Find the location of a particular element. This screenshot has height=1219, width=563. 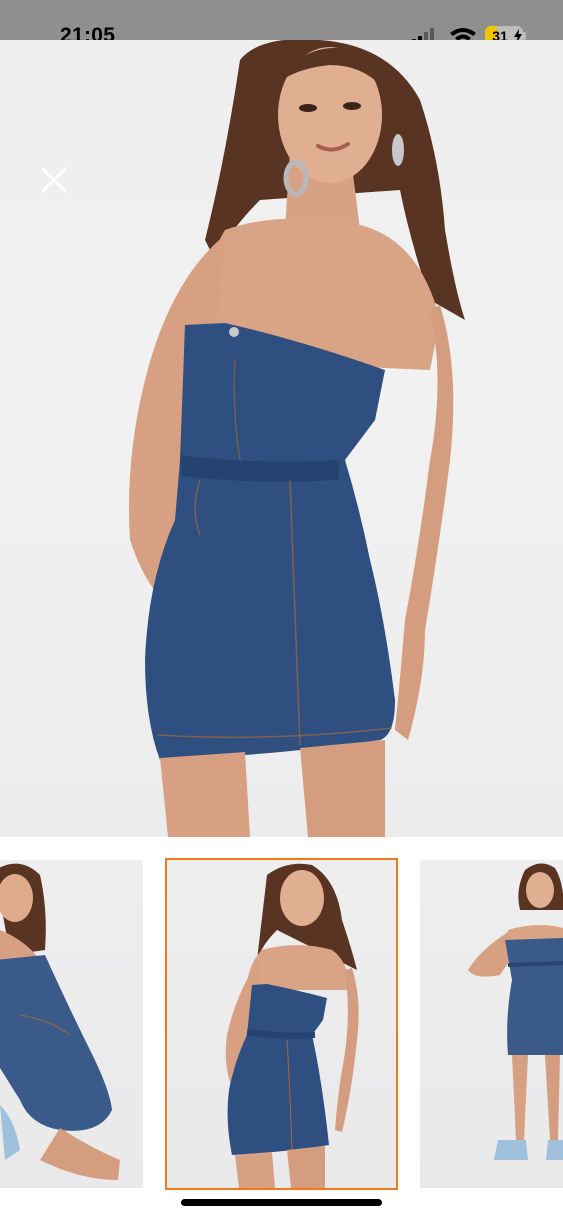

thumbnail-image-front is located at coordinates (292, 1025).